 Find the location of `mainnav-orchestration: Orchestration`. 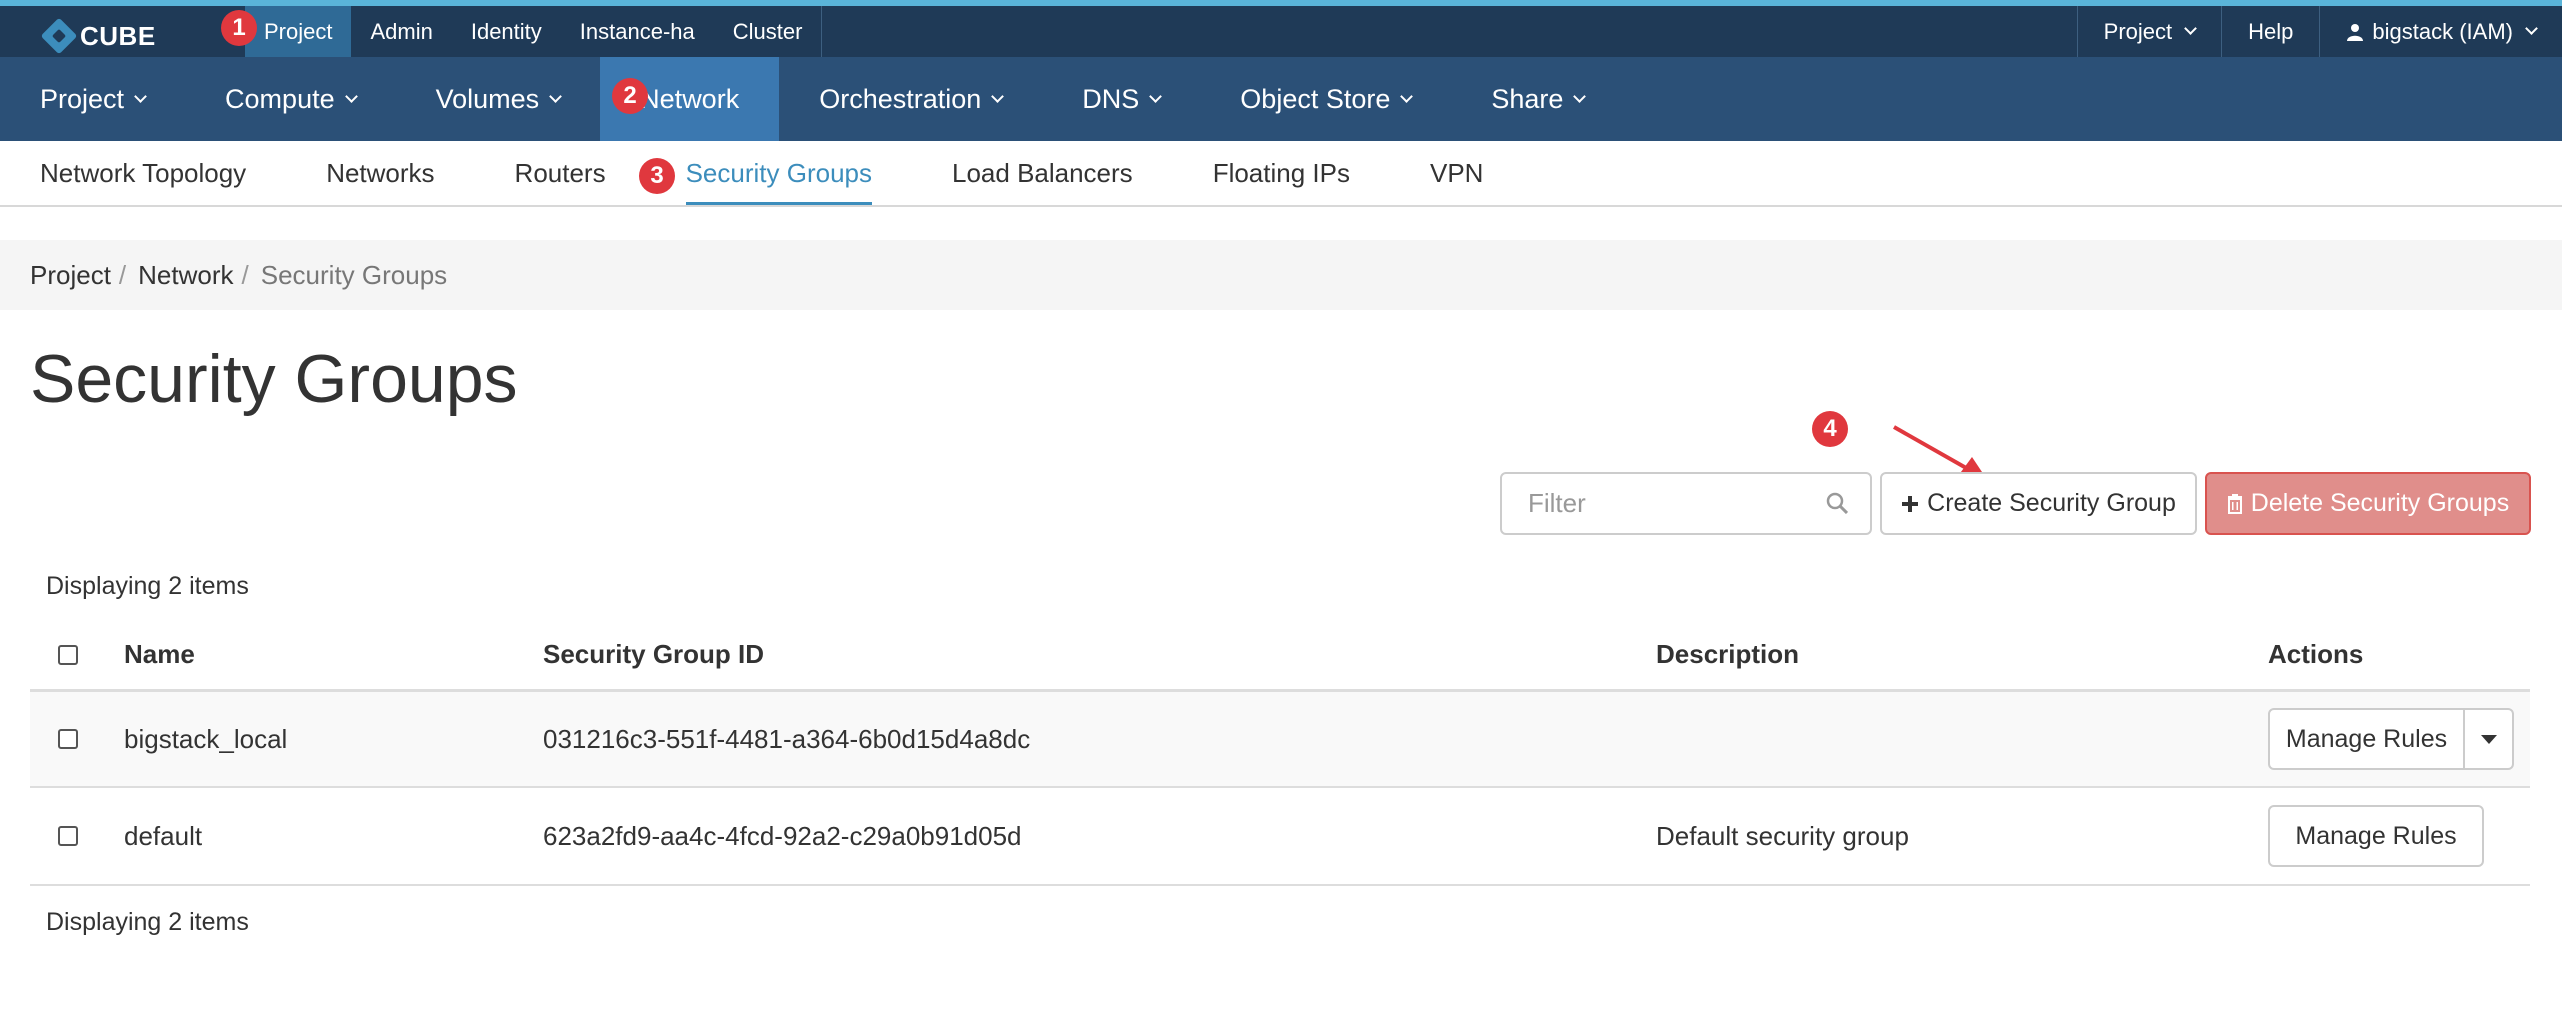

mainnav-orchestration: Orchestration is located at coordinates (910, 99).